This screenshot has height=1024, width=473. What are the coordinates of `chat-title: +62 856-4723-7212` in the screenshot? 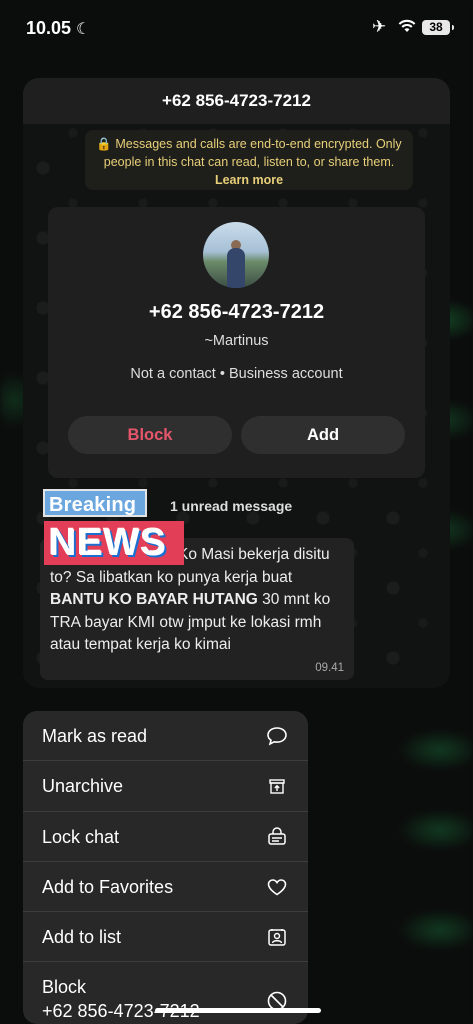 It's located at (236, 101).